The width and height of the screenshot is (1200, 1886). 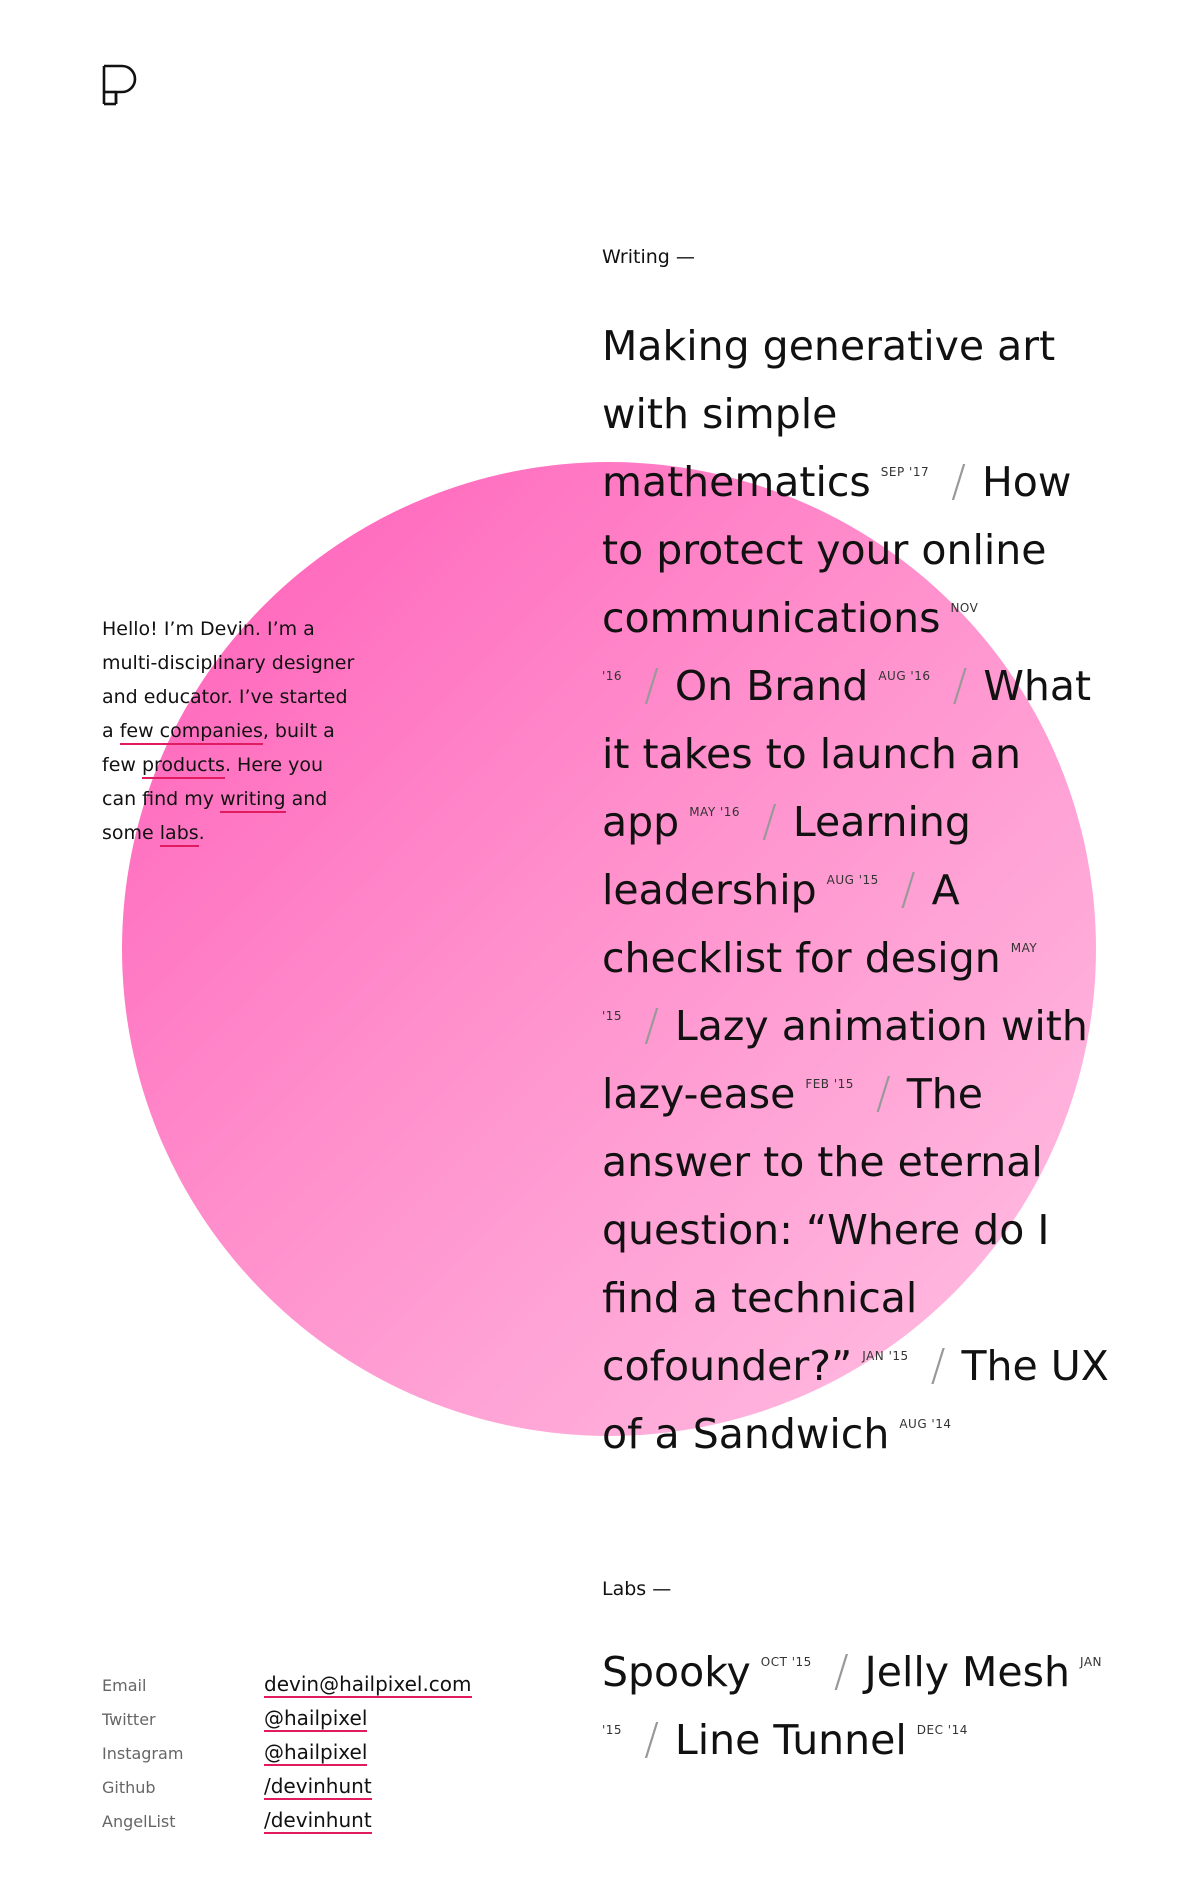 I want to click on writing-item-title: Lazy animation with lazy-ease, so click(x=845, y=1060).